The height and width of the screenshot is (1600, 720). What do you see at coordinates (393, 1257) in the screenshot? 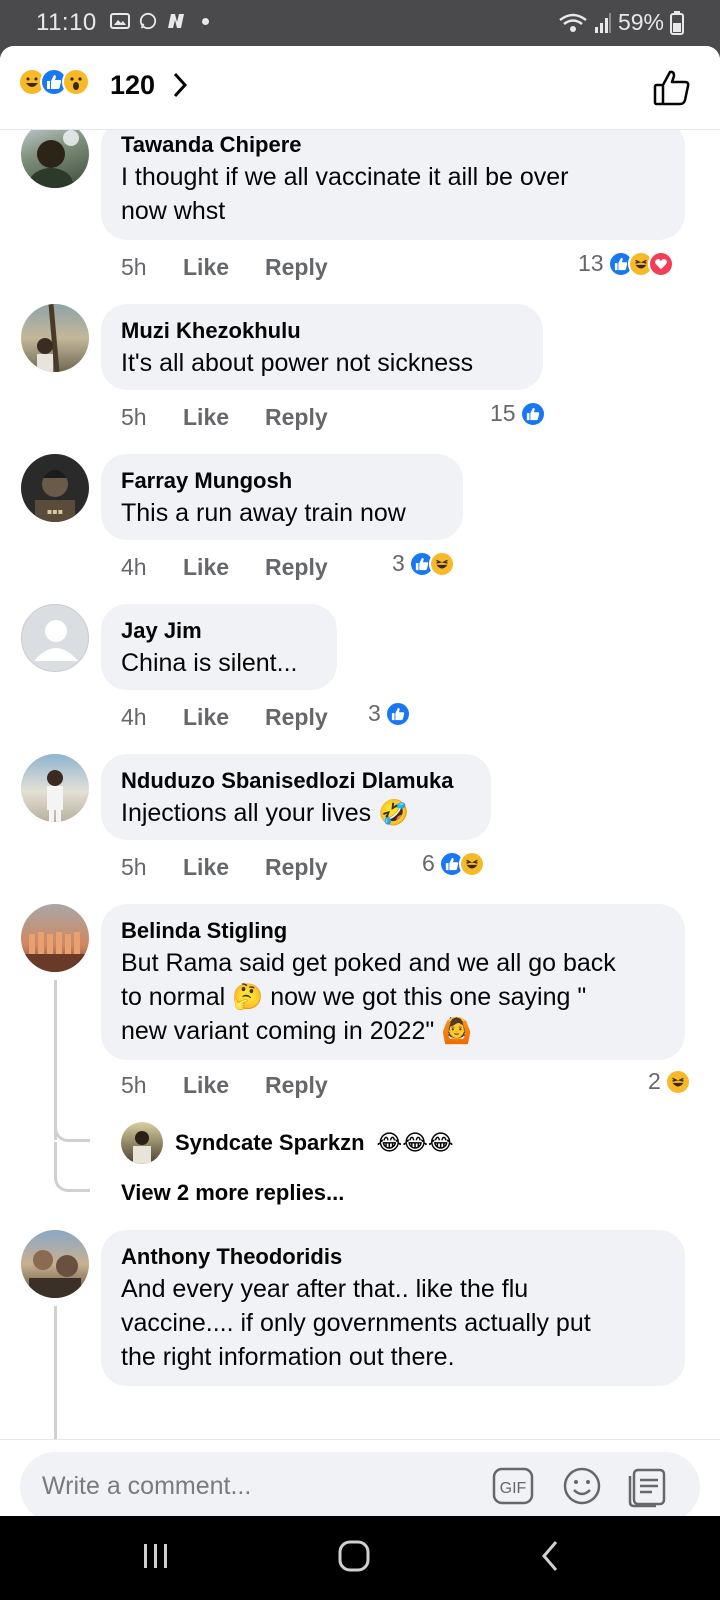
I see `commenter-name: Anthony Theodoridis` at bounding box center [393, 1257].